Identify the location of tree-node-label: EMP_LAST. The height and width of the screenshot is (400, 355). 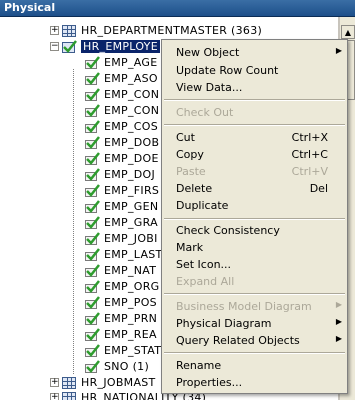
(133, 254).